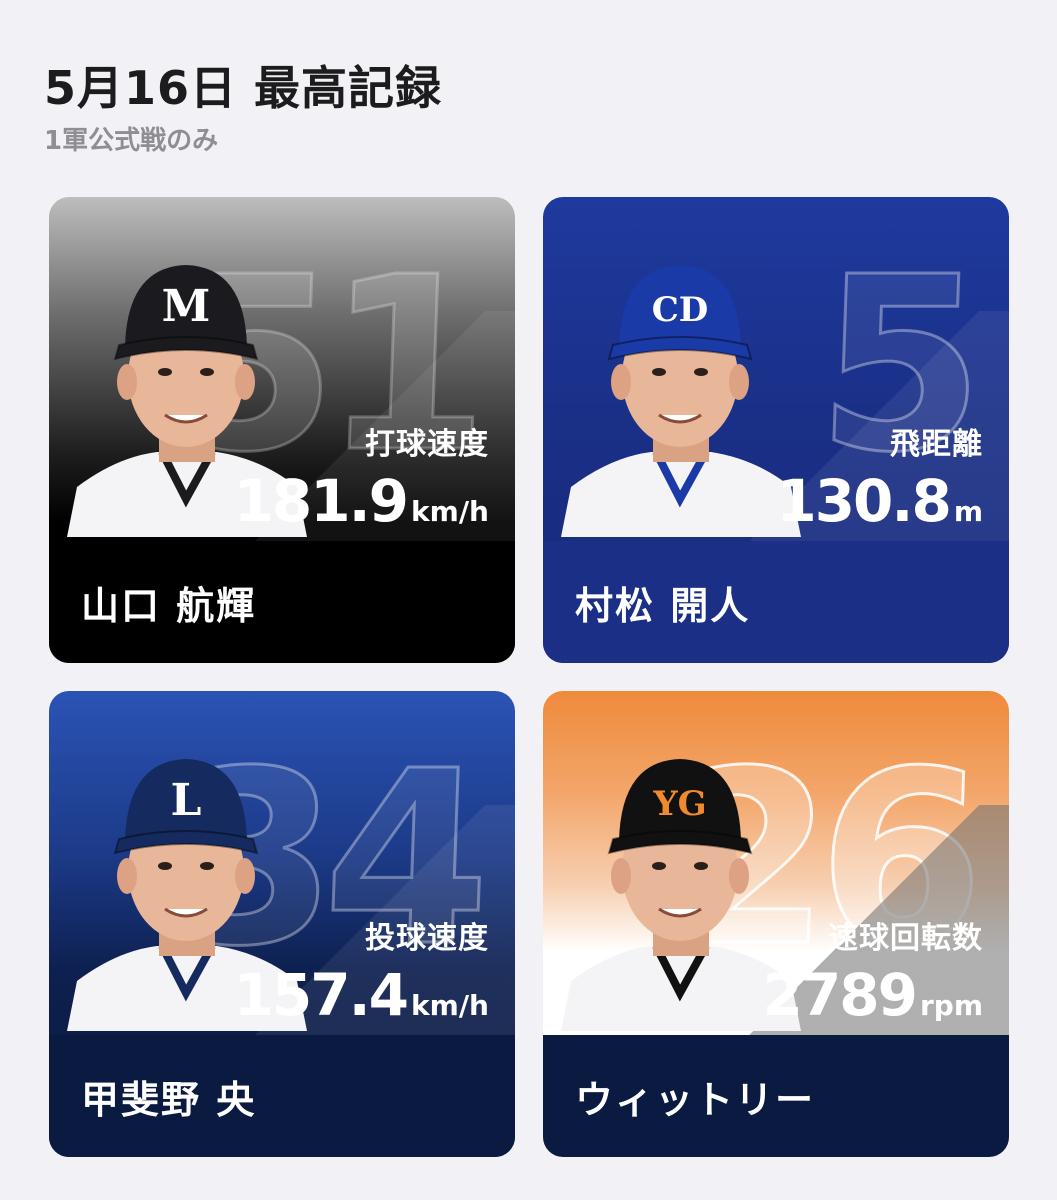  I want to click on stat-value: 130.8, so click(863, 501).